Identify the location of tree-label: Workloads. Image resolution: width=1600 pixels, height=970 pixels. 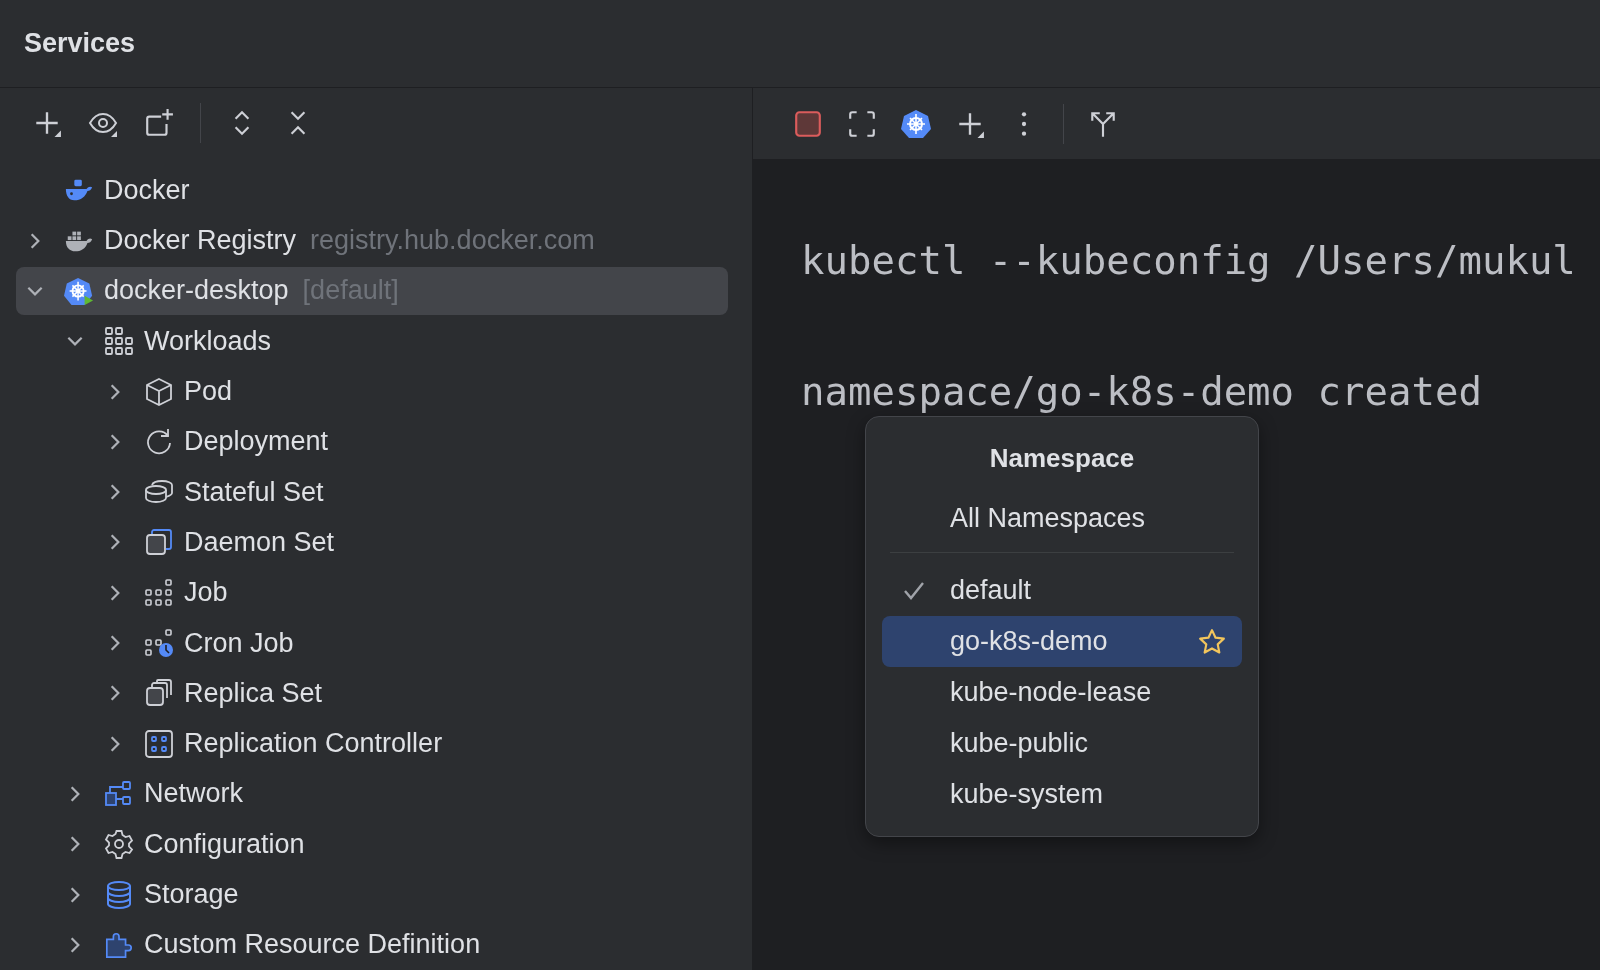
(208, 341).